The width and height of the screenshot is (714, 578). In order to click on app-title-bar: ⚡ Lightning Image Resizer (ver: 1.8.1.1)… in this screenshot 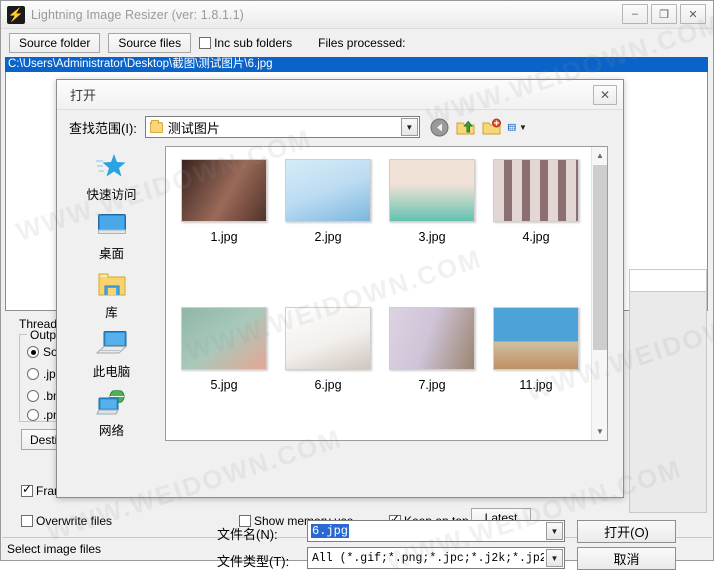, I will do `click(357, 15)`.